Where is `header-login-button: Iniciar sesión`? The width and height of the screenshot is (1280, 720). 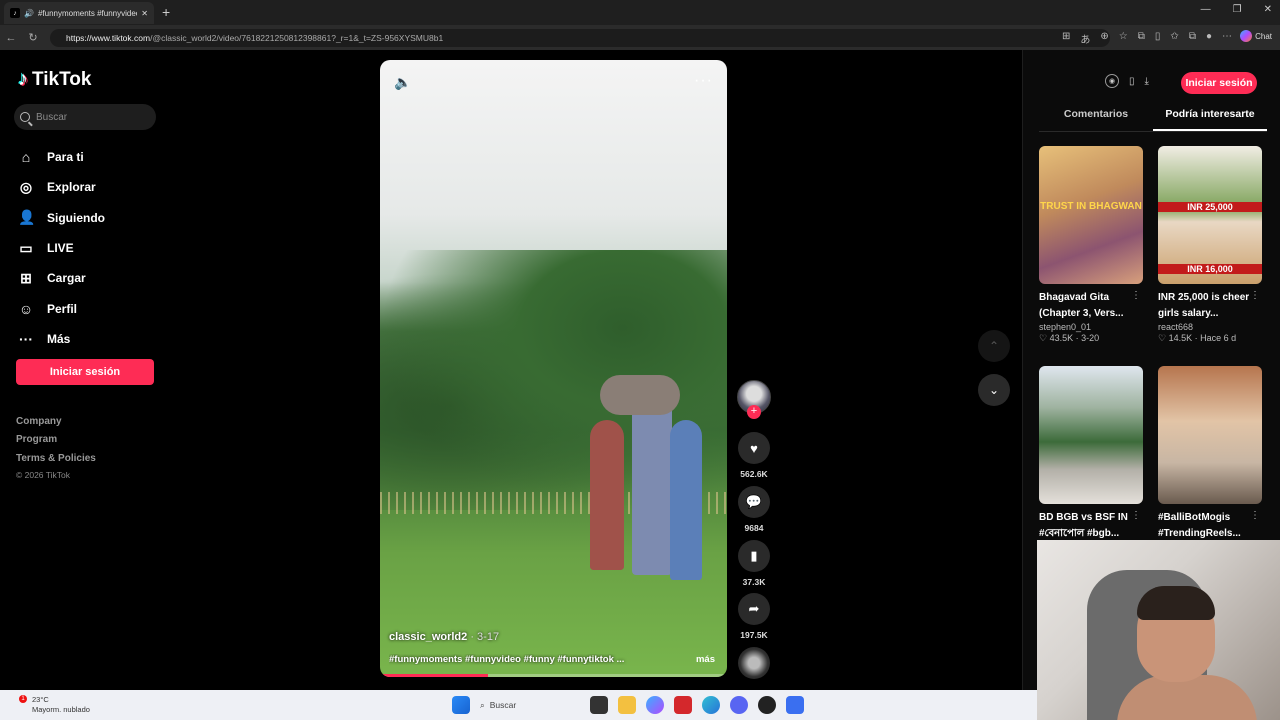
header-login-button: Iniciar sesión is located at coordinates (1219, 83).